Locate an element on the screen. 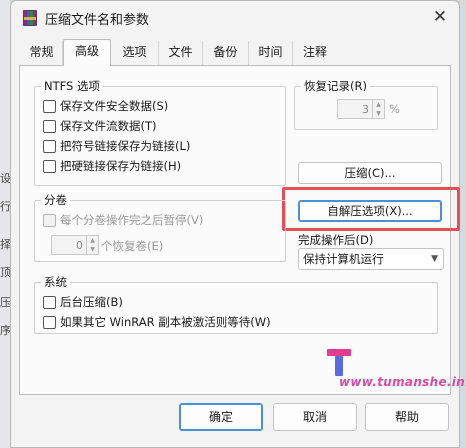 This screenshot has height=448, width=466. symlinks-checkbox: 把符号链接保存为链接(L) is located at coordinates (116, 146).